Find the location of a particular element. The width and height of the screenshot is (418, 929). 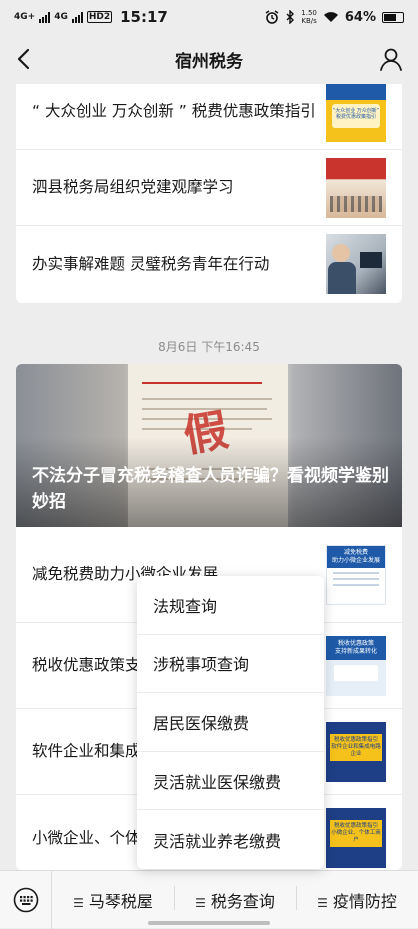

menu-tab-label: 马琴税屋 is located at coordinates (120, 901).